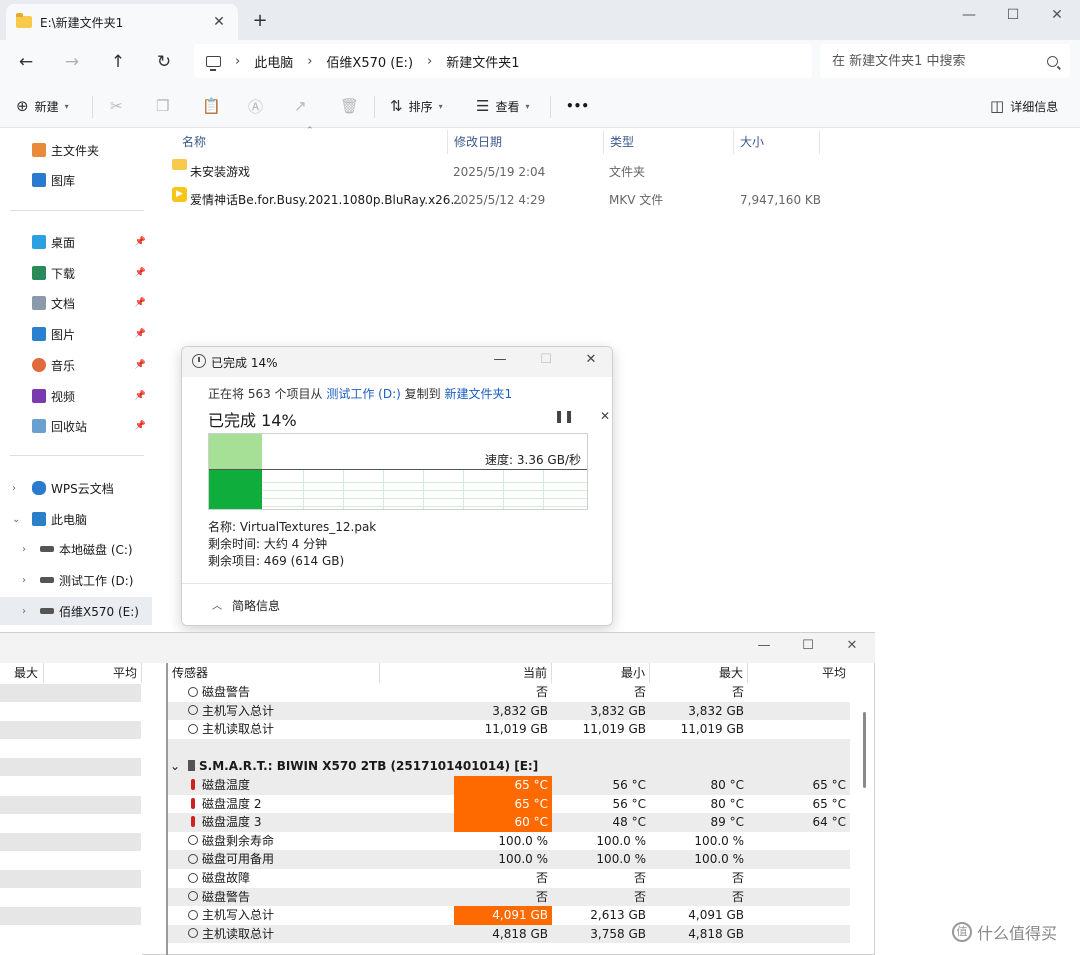  I want to click on details-pane-button: ◫ 详细信息, so click(1024, 106).